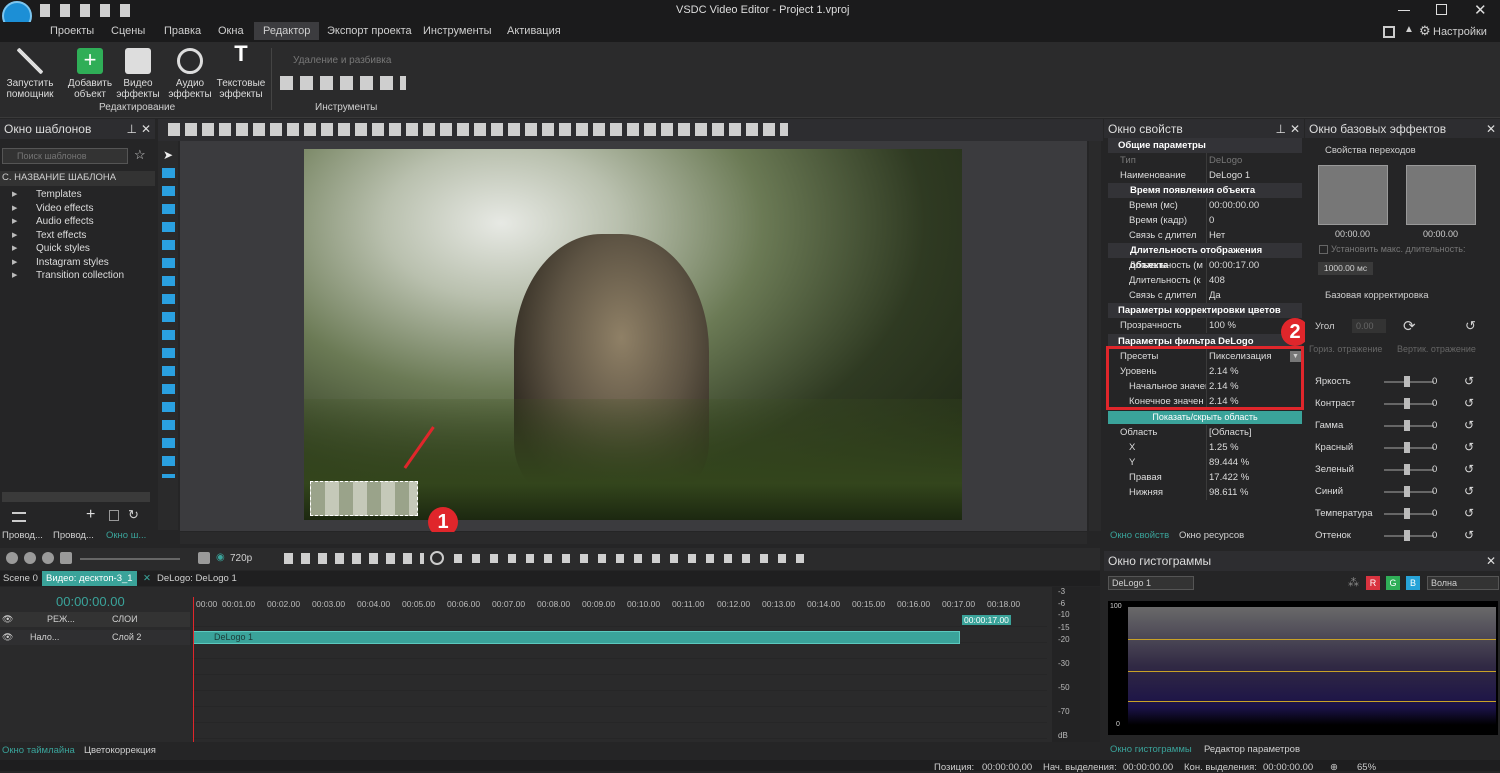  I want to click on histogram-source-select: DeLogo 1, so click(1151, 583).